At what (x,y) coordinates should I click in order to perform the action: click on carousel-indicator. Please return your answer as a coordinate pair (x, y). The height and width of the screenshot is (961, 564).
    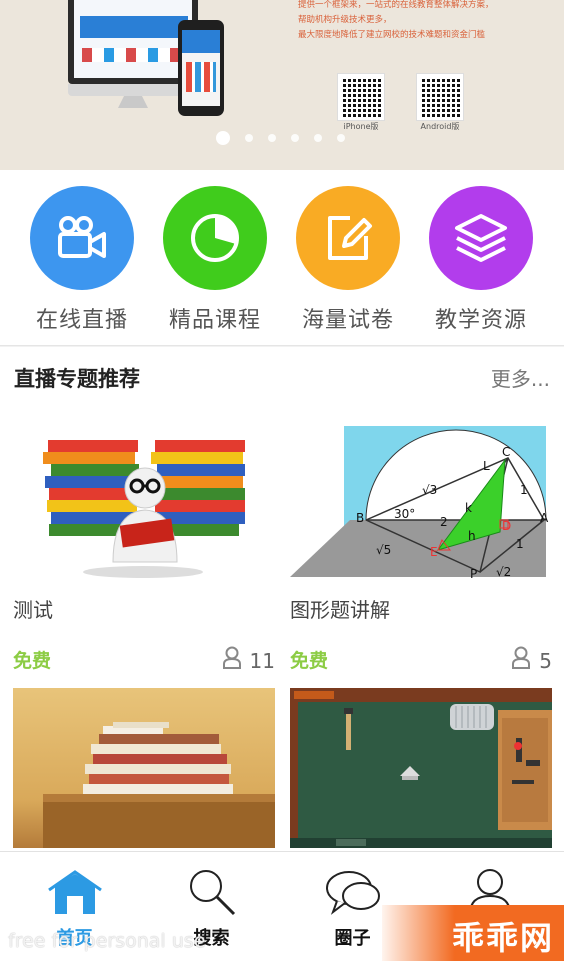
    Looking at the image, I should click on (280, 138).